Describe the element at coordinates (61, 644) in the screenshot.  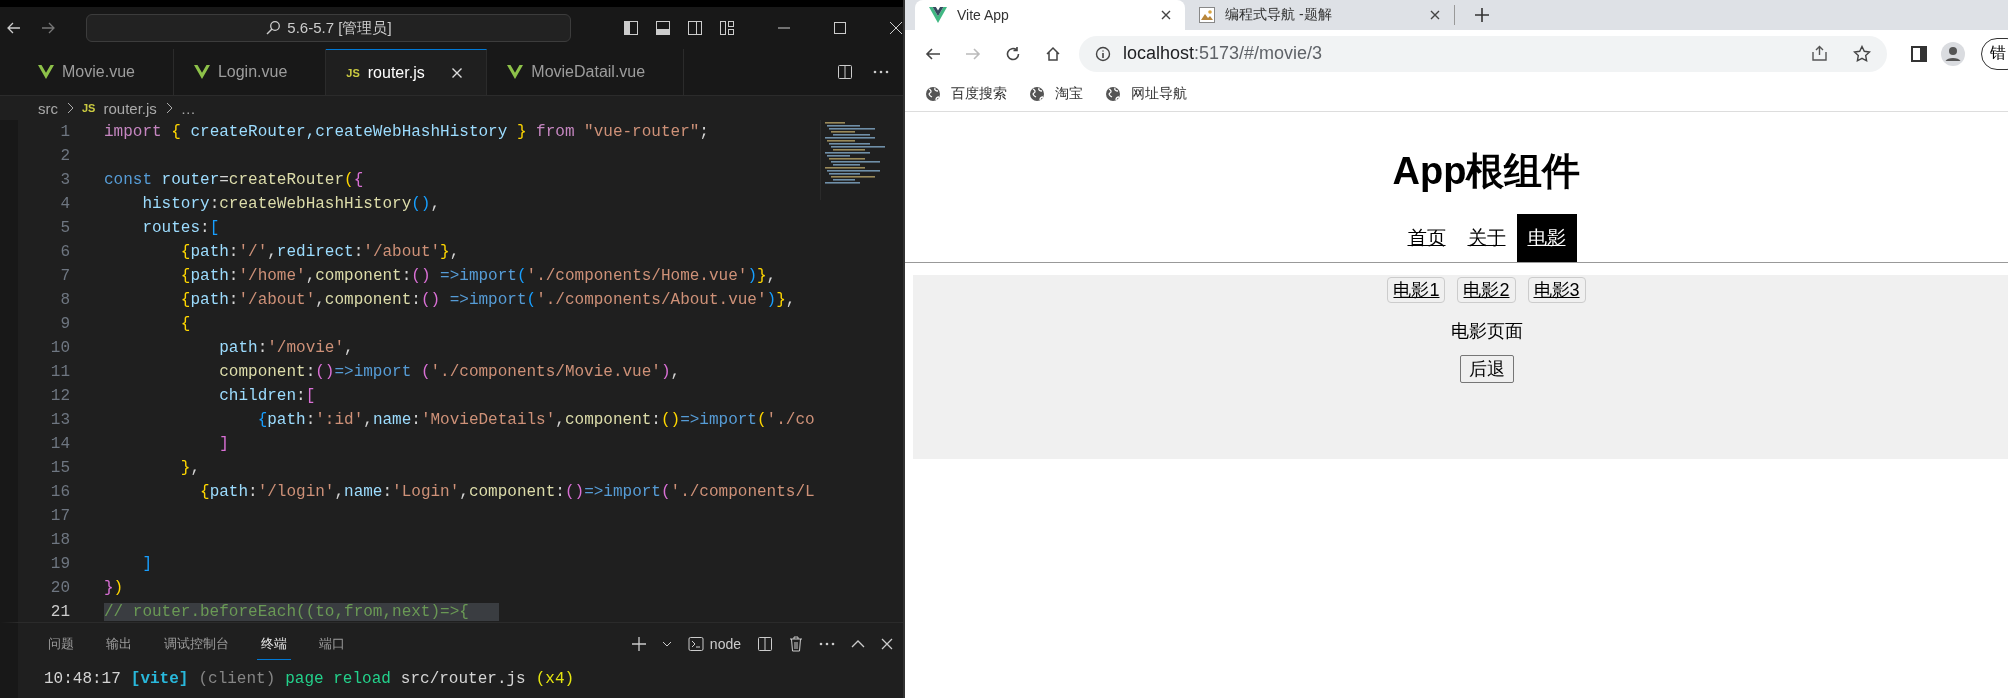
I see `panel-tab: 问题` at that location.